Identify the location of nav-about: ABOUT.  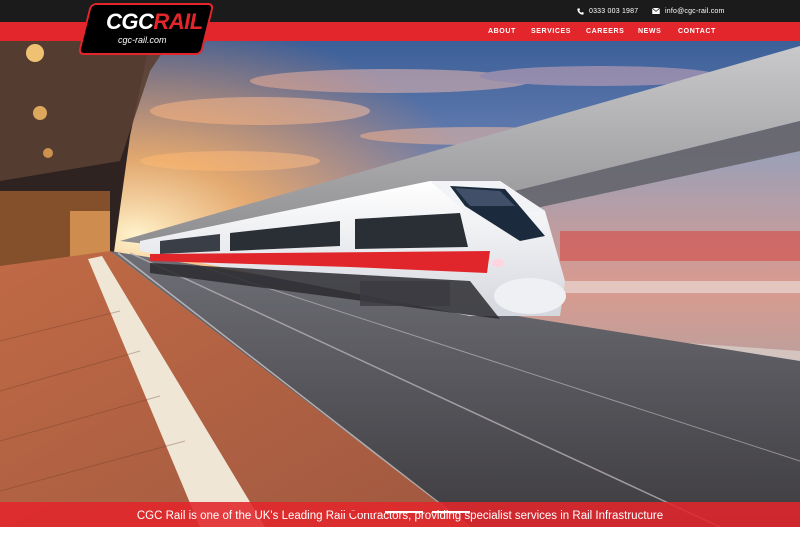
(502, 31).